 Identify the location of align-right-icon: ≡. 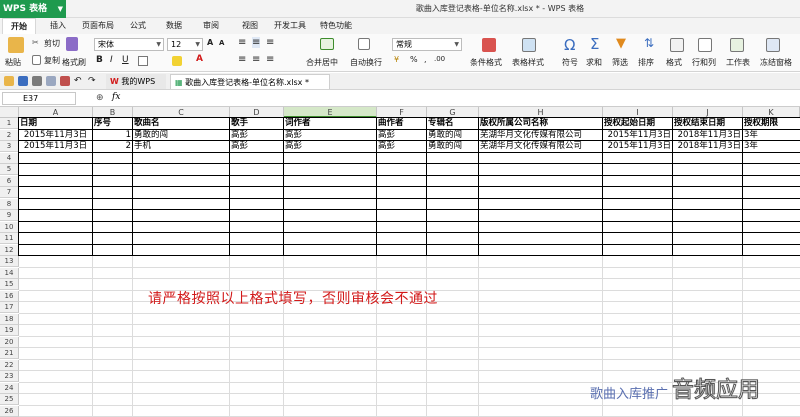
(270, 59).